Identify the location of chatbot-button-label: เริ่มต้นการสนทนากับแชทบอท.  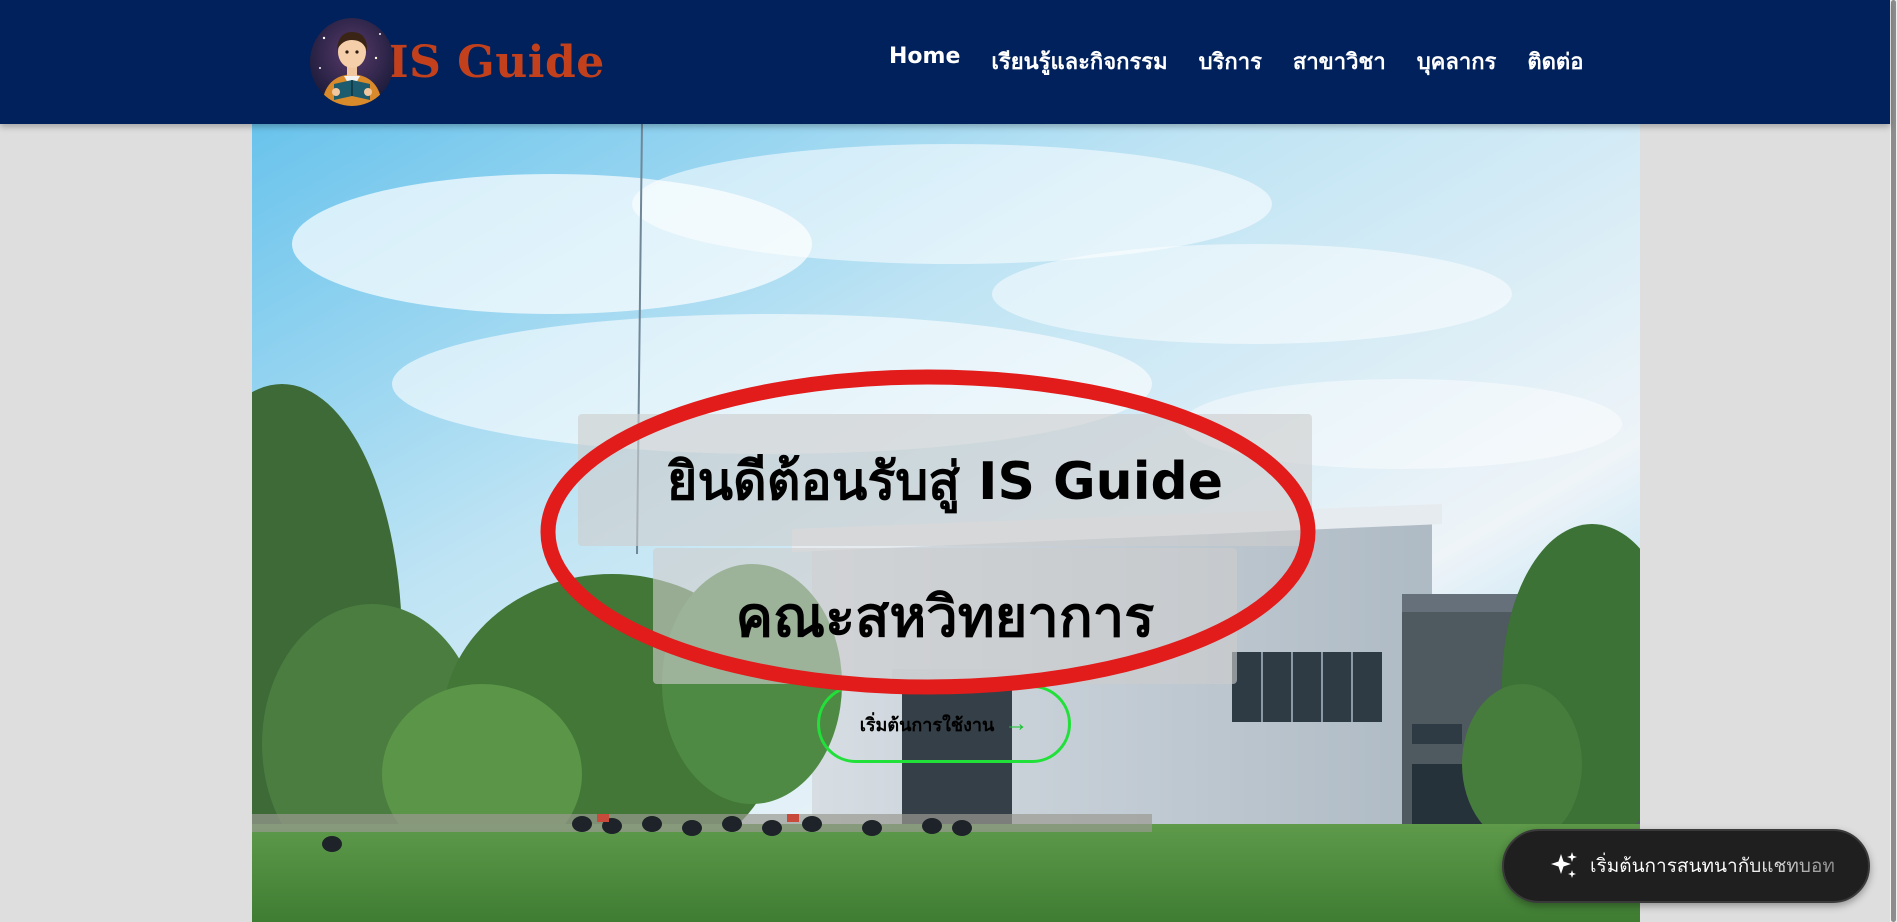
(1712, 866).